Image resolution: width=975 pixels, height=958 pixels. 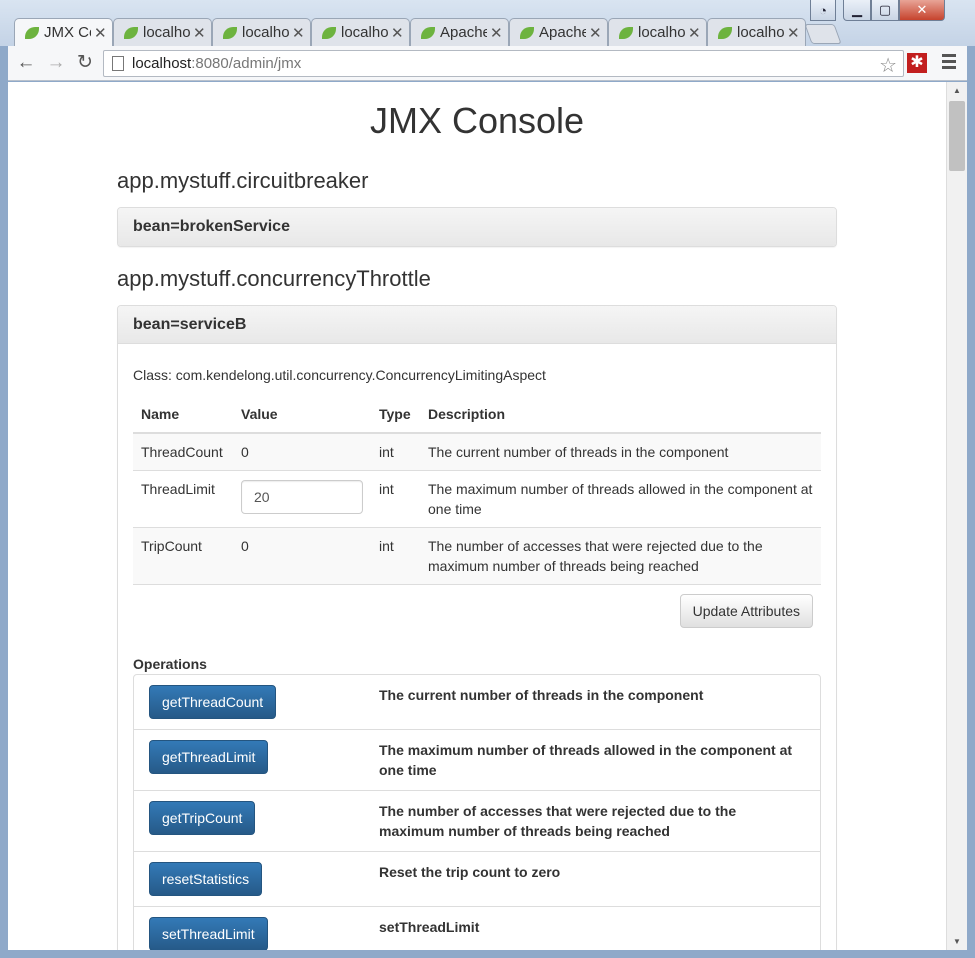 What do you see at coordinates (477, 120) in the screenshot?
I see `page-title: JMX Console` at bounding box center [477, 120].